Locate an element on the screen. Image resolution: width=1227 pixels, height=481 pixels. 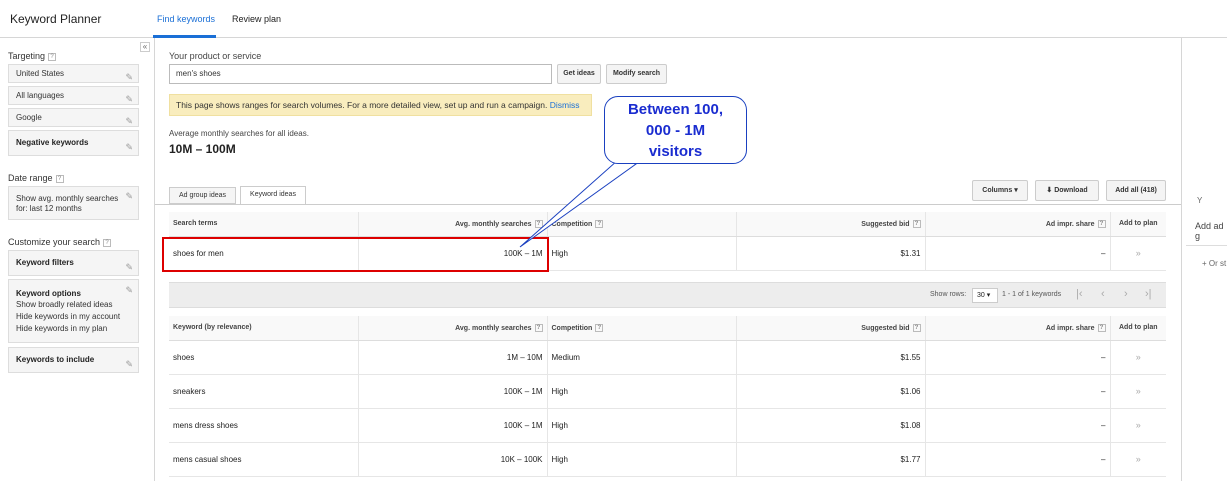
targeting-heading: Targeting? is located at coordinates (32, 56).